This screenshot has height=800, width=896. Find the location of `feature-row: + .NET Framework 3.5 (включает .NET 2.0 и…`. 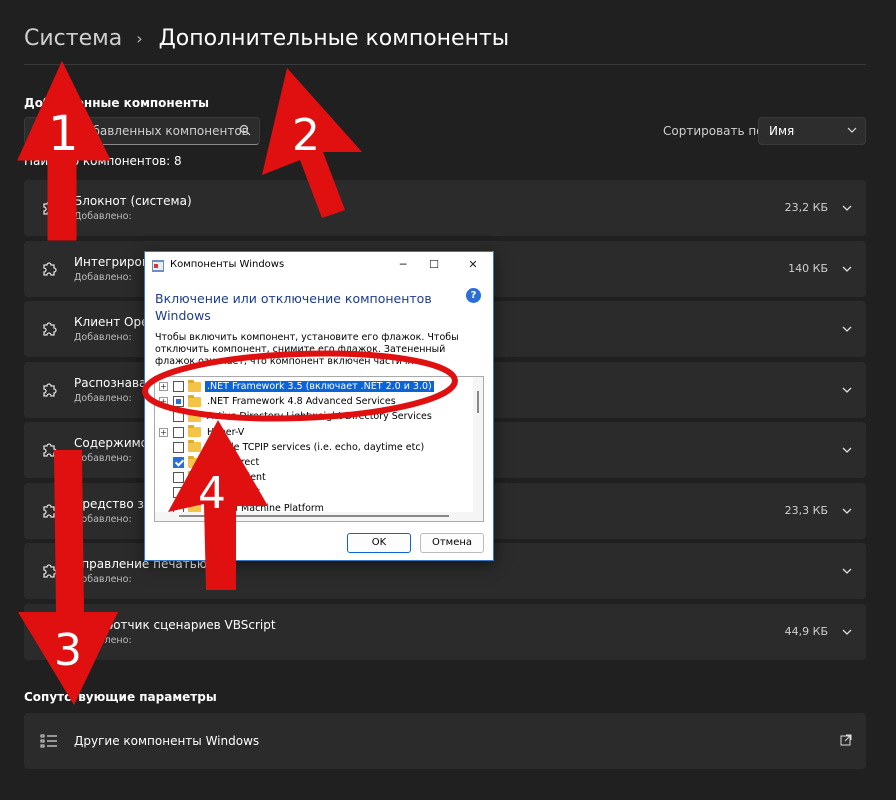

feature-row: + .NET Framework 3.5 (включает .NET 2.0 и… is located at coordinates (294, 386).